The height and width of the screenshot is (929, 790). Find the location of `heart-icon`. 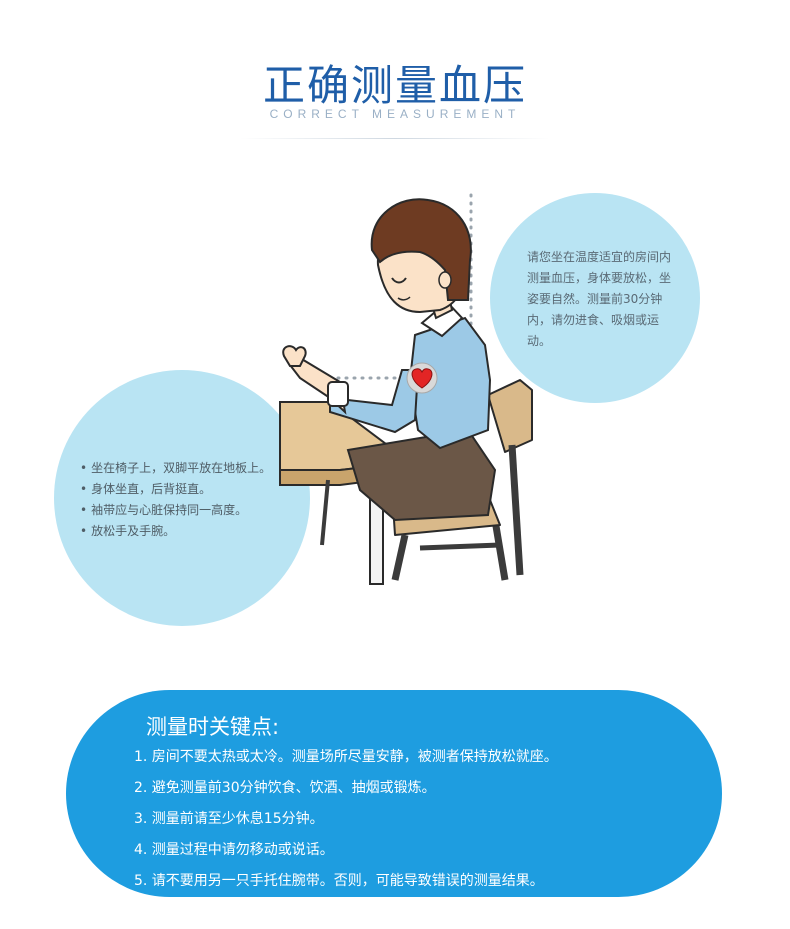

heart-icon is located at coordinates (422, 378).